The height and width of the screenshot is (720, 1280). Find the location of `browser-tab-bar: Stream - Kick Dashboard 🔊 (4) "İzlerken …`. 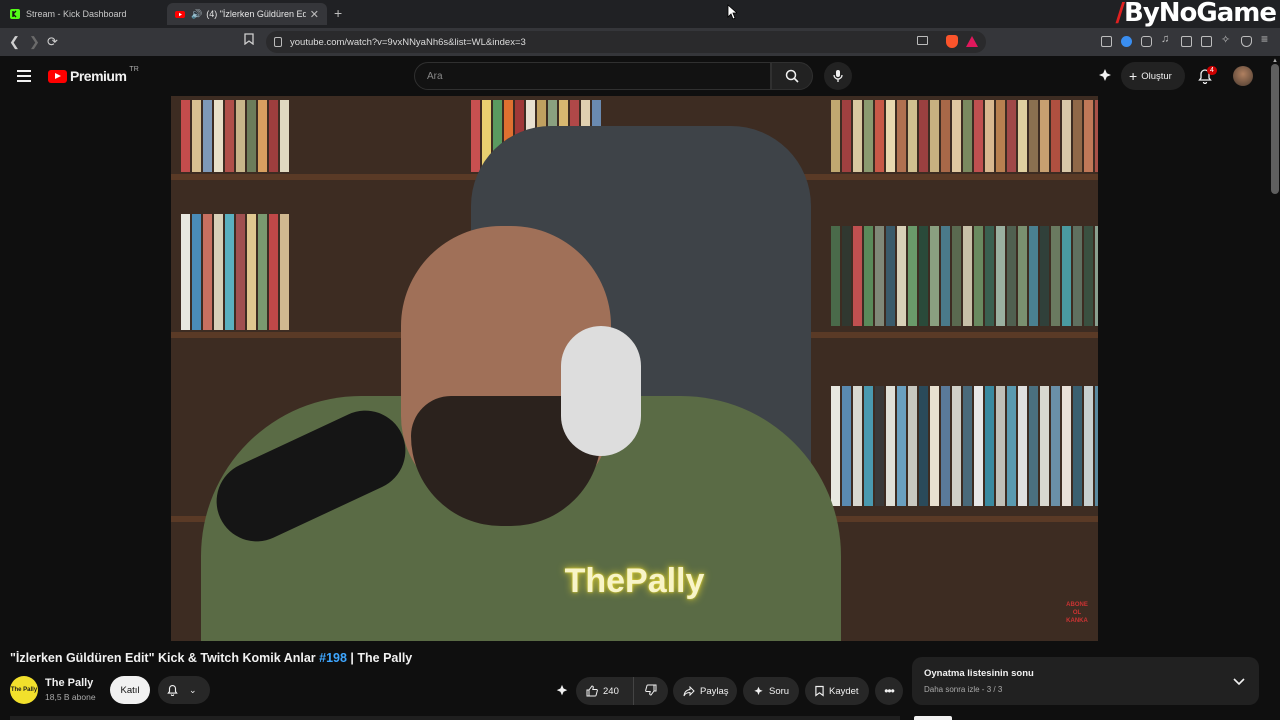

browser-tab-bar: Stream - Kick Dashboard 🔊 (4) "İzlerken … is located at coordinates (640, 14).